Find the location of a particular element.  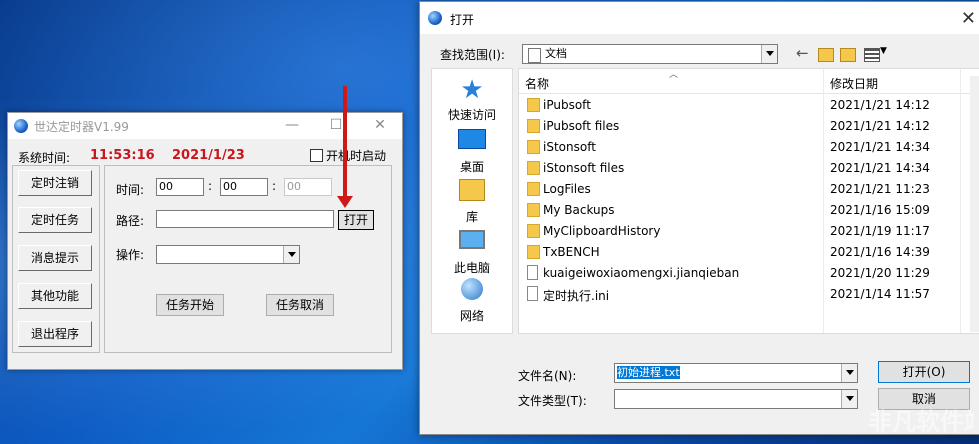

places-bar: ★ 快速访问 桌面 库 此电脑 网络 is located at coordinates (472, 201).